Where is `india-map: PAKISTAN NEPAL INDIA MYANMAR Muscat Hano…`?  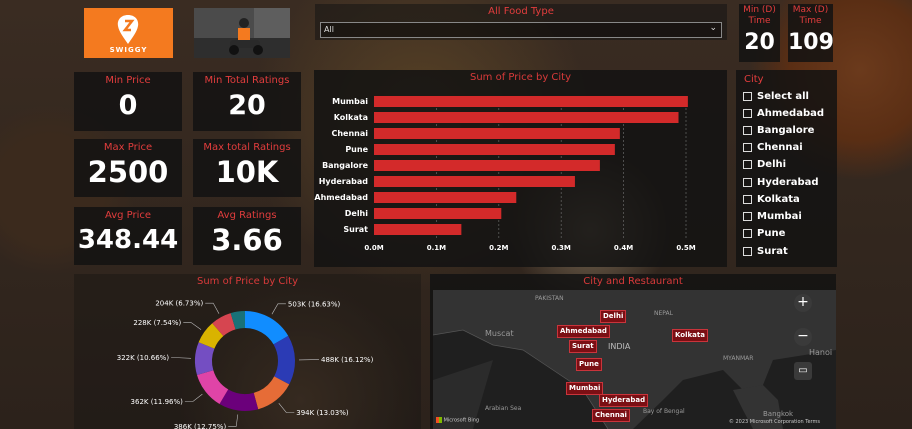
india-map: PAKISTAN NEPAL INDIA MYANMAR Muscat Hano… is located at coordinates (634, 359).